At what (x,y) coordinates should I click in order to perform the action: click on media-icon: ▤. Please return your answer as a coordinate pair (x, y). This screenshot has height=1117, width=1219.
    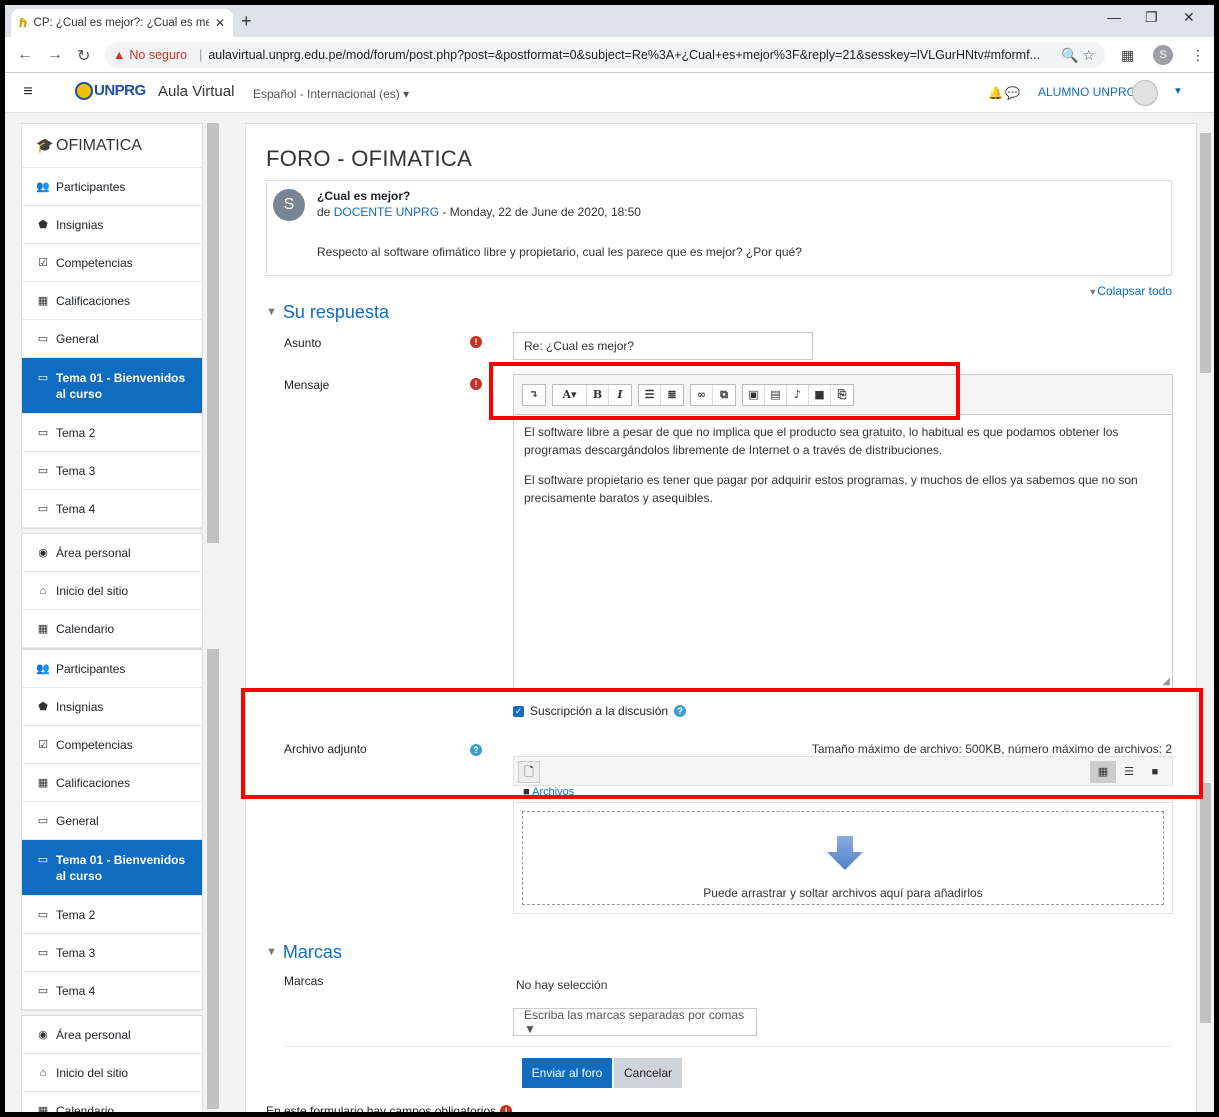
    Looking at the image, I should click on (776, 394).